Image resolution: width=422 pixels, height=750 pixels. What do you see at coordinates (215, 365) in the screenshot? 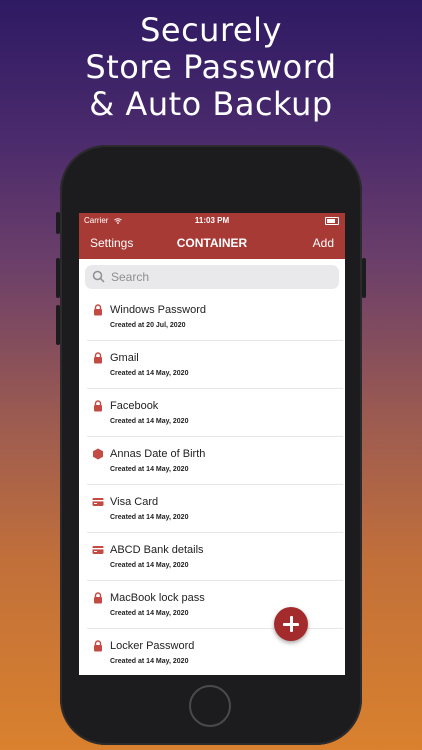
I see `list-item: Gmail Created at 14 May, 2020` at bounding box center [215, 365].